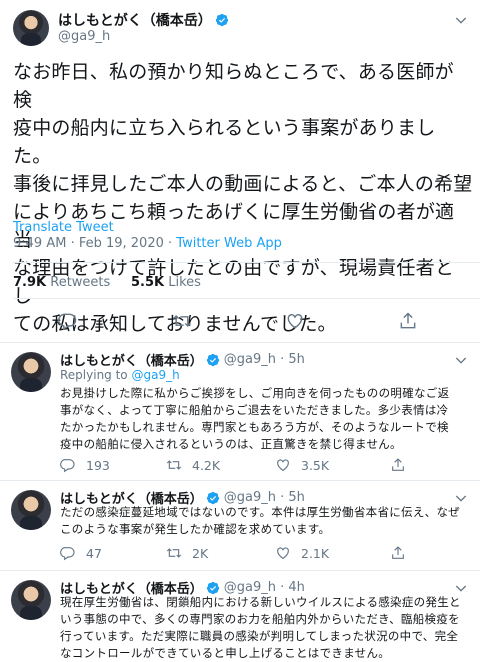 Image resolution: width=480 pixels, height=662 pixels. I want to click on retweet-count: 4.2K, so click(206, 465).